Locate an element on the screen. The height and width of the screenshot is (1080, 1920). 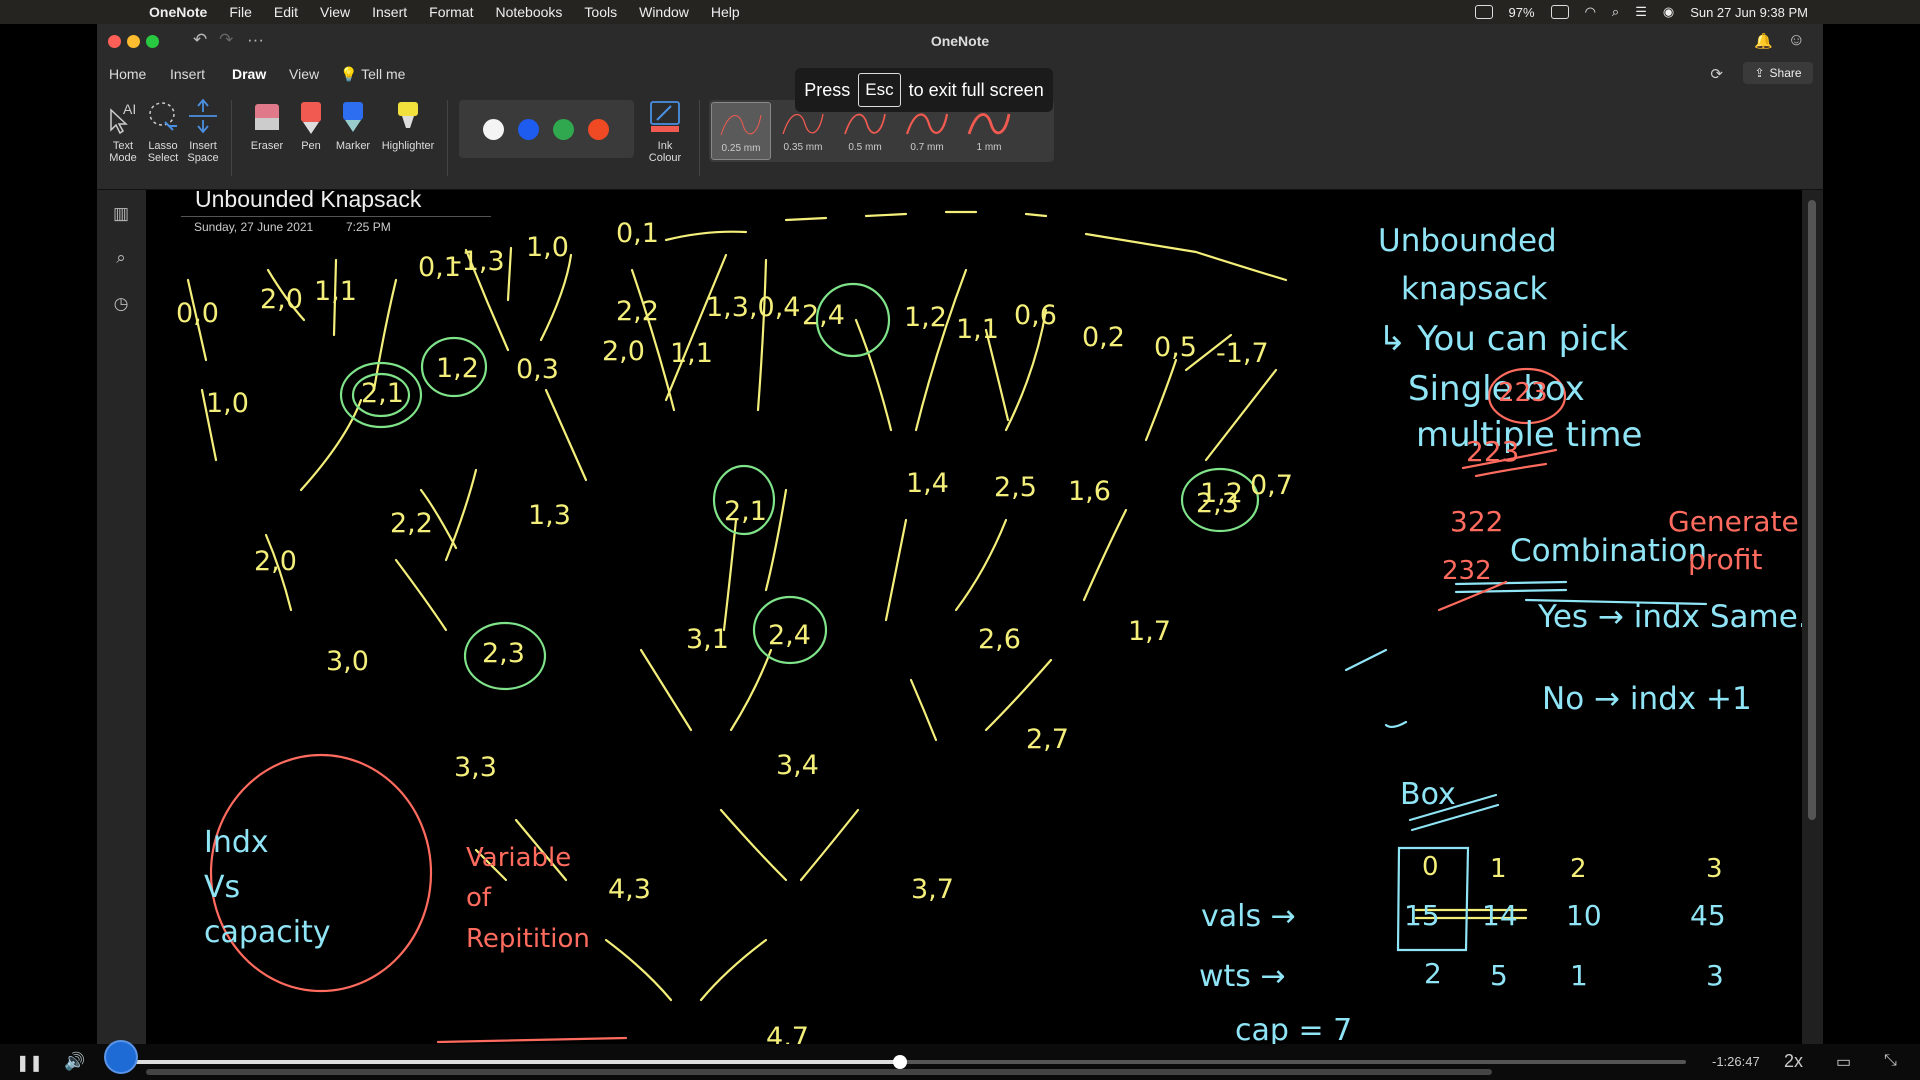
lasso-select-label: Lasso Select is located at coordinates (163, 152).